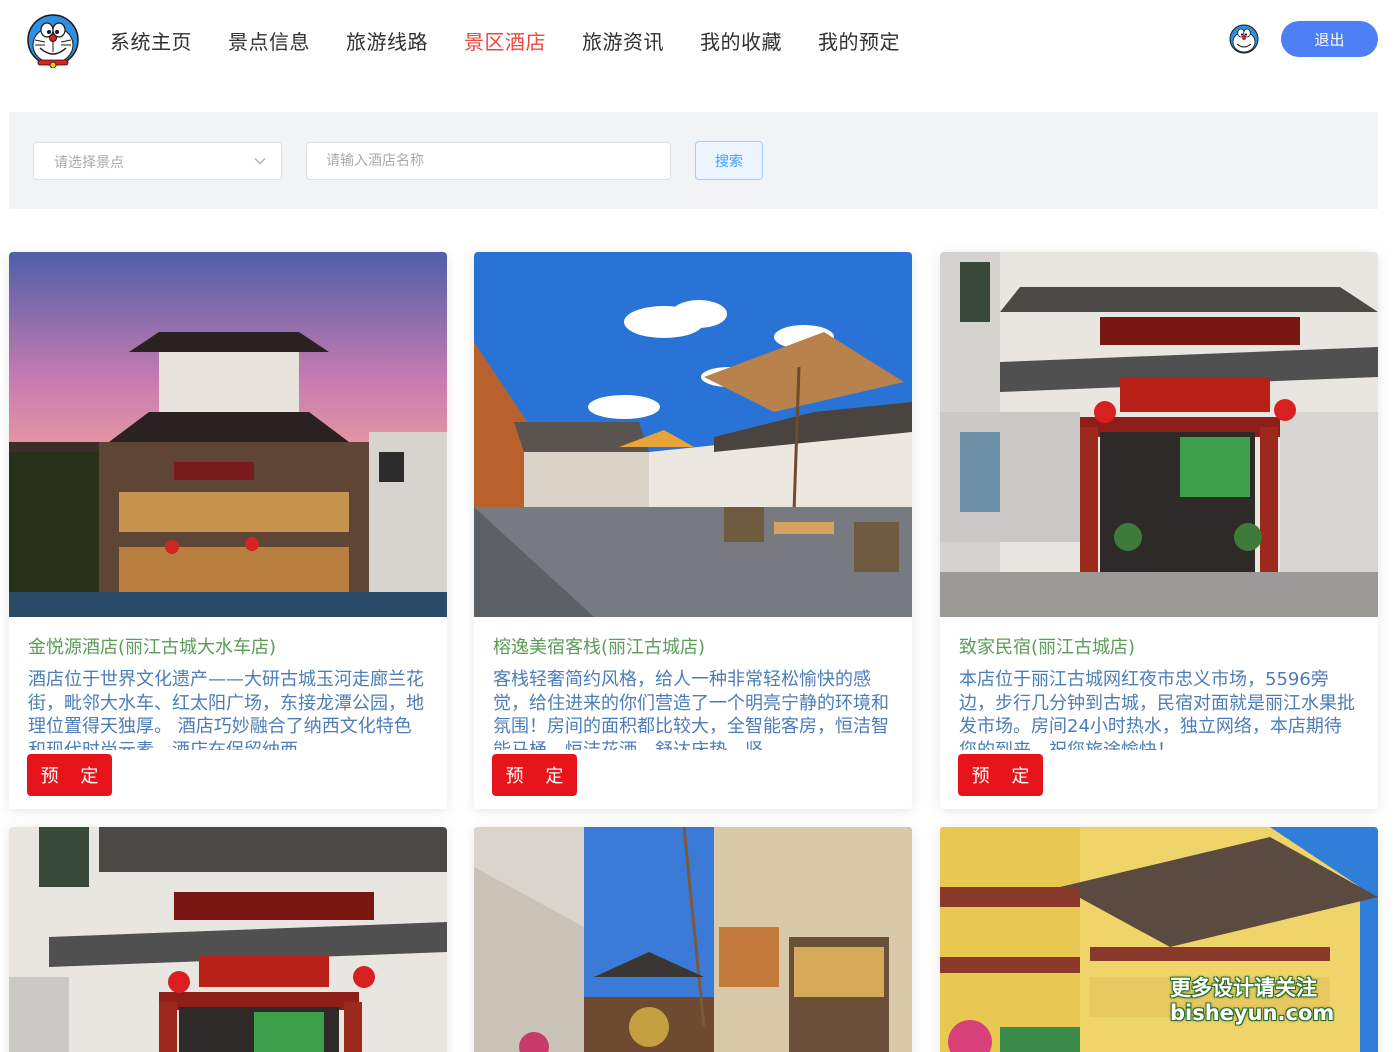 This screenshot has height=1052, width=1400. Describe the element at coordinates (1252, 1013) in the screenshot. I see `watermark-line-2: bisheyun.com` at that location.